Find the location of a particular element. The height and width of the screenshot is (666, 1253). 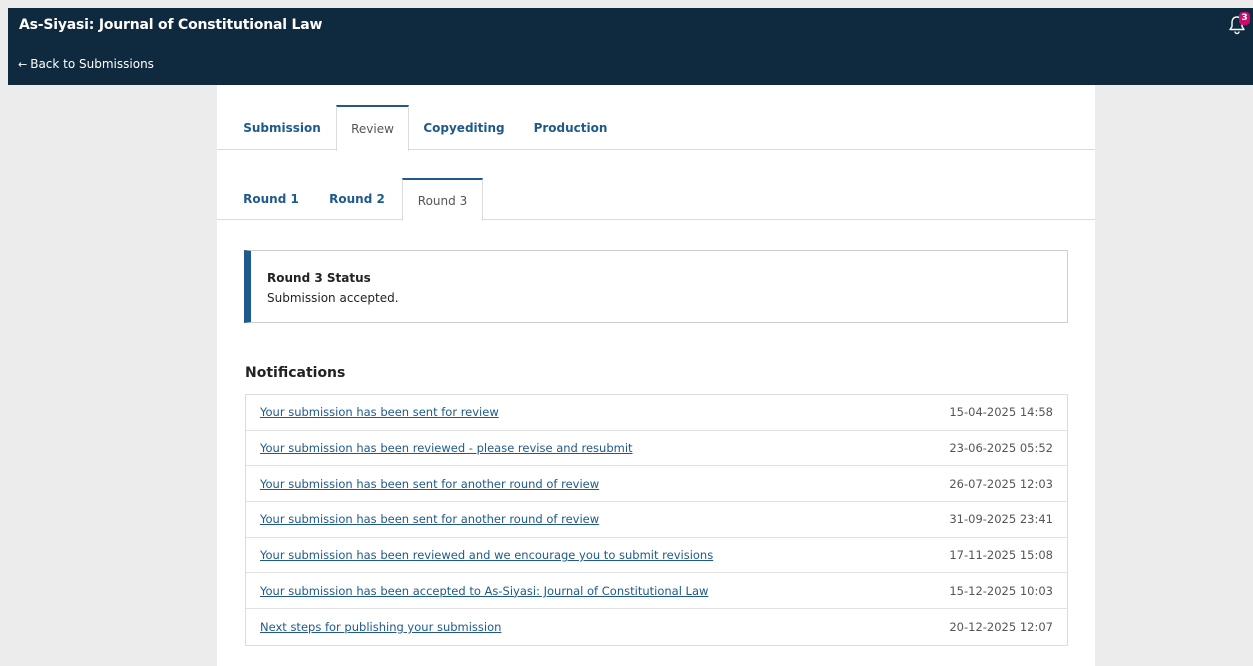

notification-date: 31-09-2025 23:41 is located at coordinates (1001, 519).